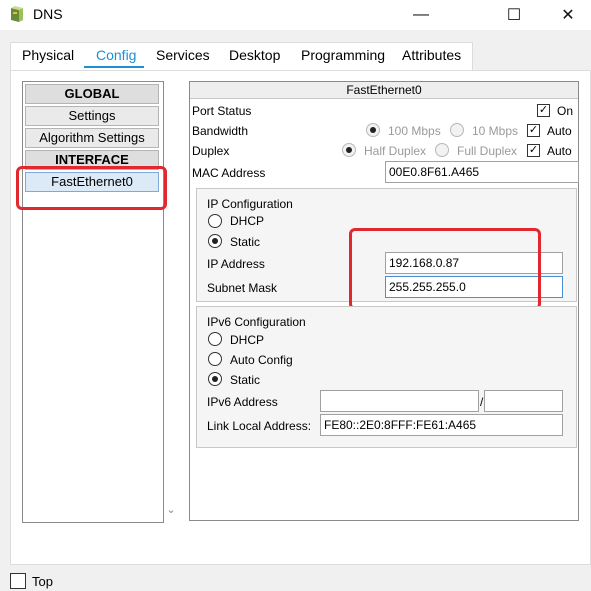  What do you see at coordinates (92, 94) in the screenshot?
I see `global-header: GLOBAL` at bounding box center [92, 94].